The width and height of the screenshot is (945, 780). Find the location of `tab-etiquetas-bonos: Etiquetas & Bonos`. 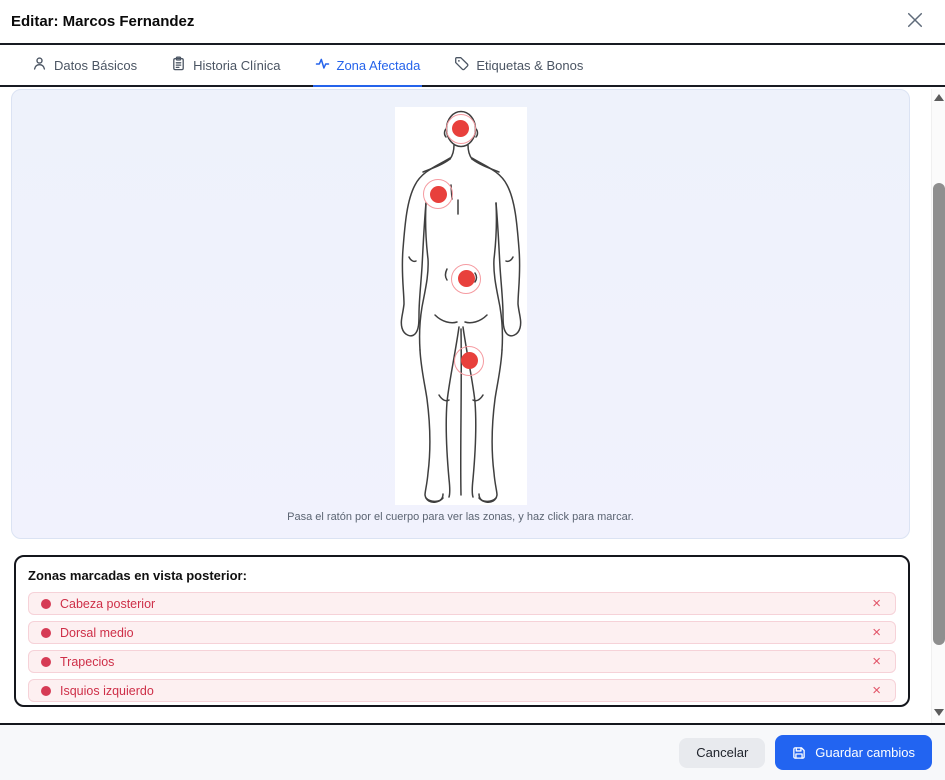

tab-etiquetas-bonos: Etiquetas & Bonos is located at coordinates (518, 66).